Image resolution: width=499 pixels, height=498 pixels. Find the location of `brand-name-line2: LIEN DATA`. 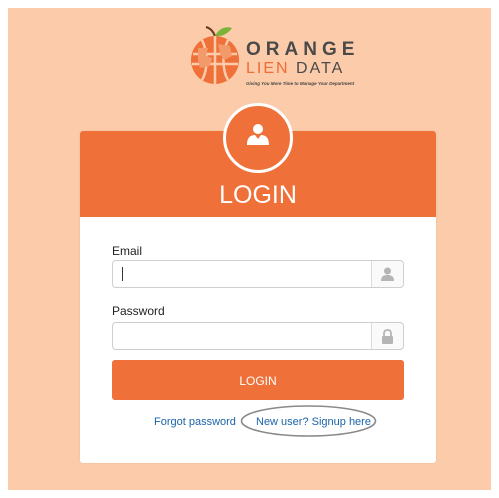

brand-name-line2: LIEN DATA is located at coordinates (295, 69).